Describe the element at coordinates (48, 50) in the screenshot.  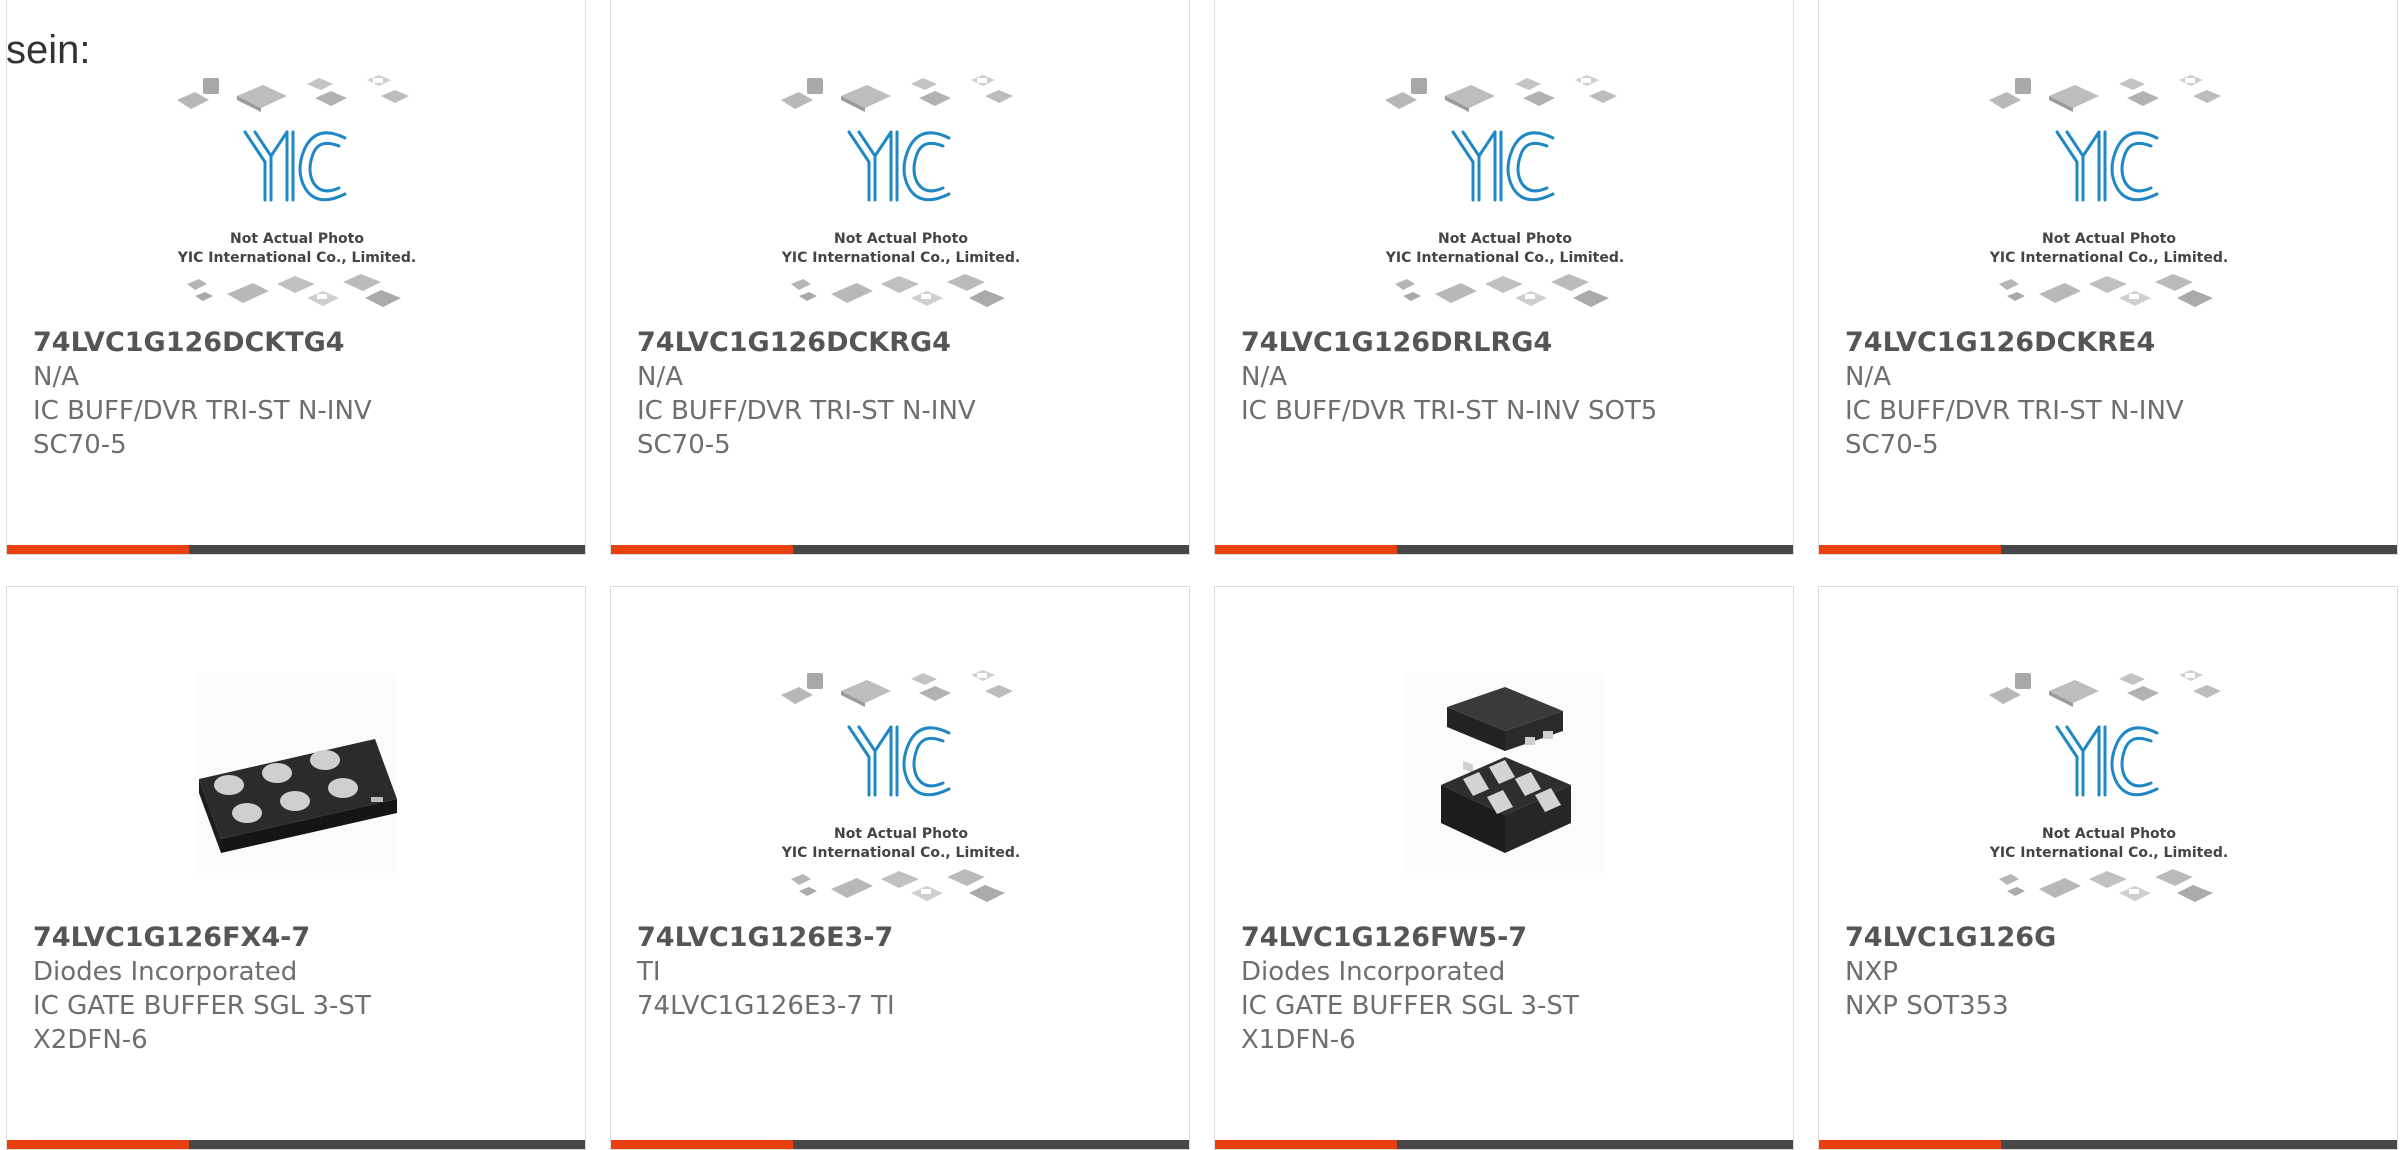
I see `intro-text: sein:` at that location.